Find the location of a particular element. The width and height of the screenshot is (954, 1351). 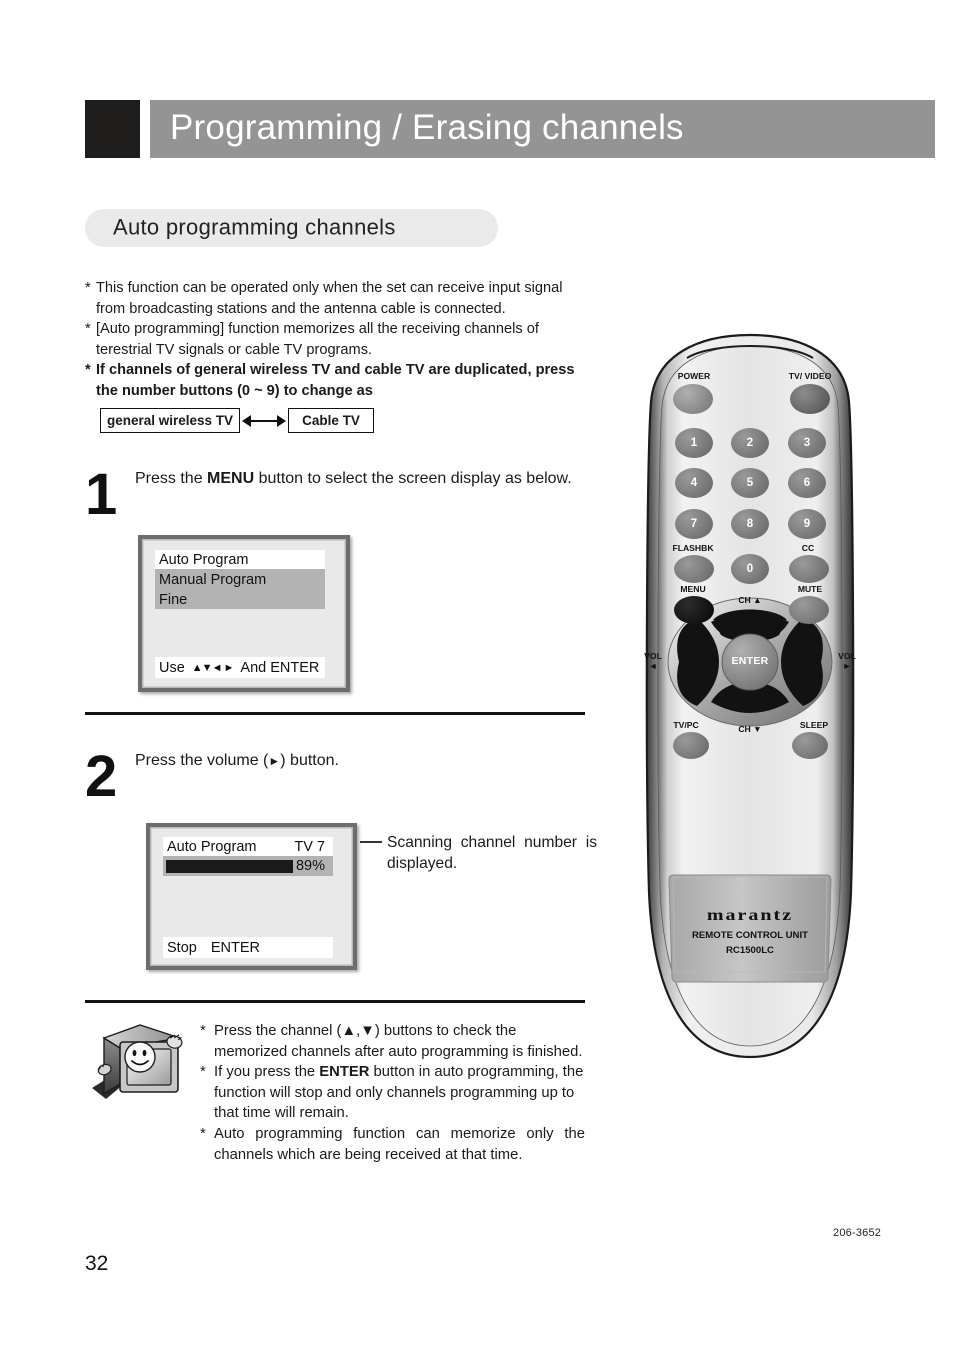

osd-progress-bar-row: 89% is located at coordinates (248, 866).